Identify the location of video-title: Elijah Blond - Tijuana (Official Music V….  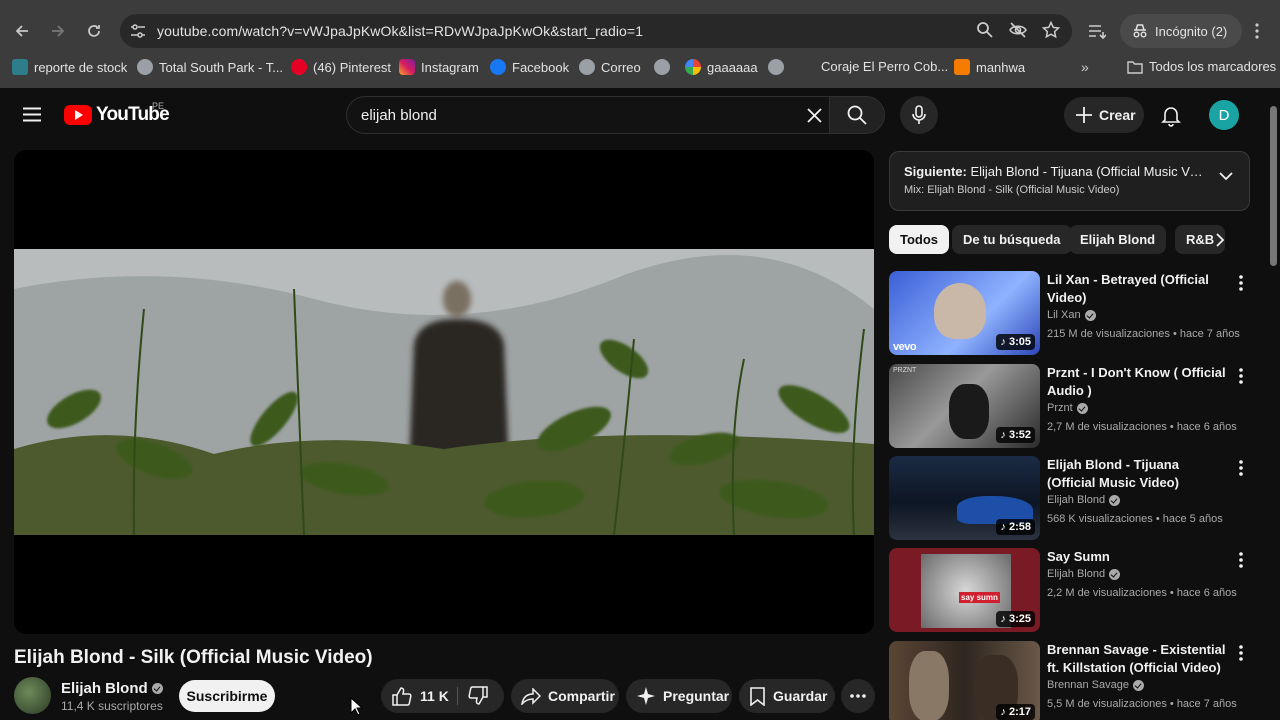
(1138, 474).